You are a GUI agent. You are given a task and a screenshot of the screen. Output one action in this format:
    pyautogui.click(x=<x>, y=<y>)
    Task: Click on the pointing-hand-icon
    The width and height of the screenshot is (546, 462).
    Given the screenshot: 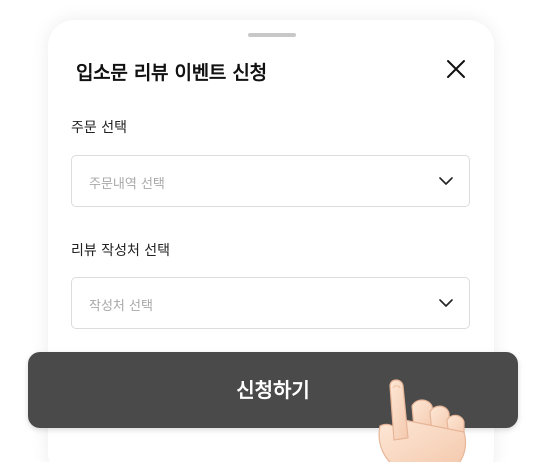 What is the action you would take?
    pyautogui.click(x=422, y=420)
    